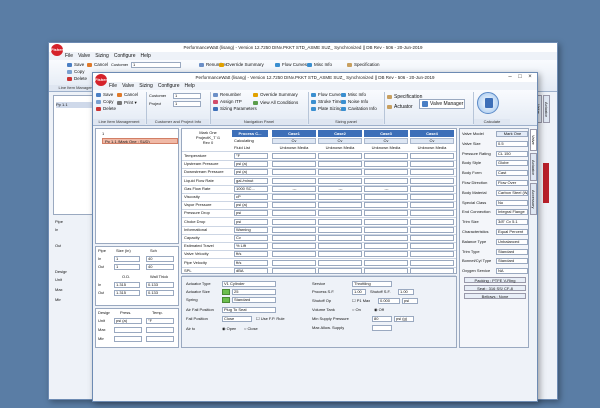 Image resolution: width=600 pixels, height=408 pixels. Describe the element at coordinates (495, 296) in the screenshot. I see `bellows-button: Bellows : None` at that location.